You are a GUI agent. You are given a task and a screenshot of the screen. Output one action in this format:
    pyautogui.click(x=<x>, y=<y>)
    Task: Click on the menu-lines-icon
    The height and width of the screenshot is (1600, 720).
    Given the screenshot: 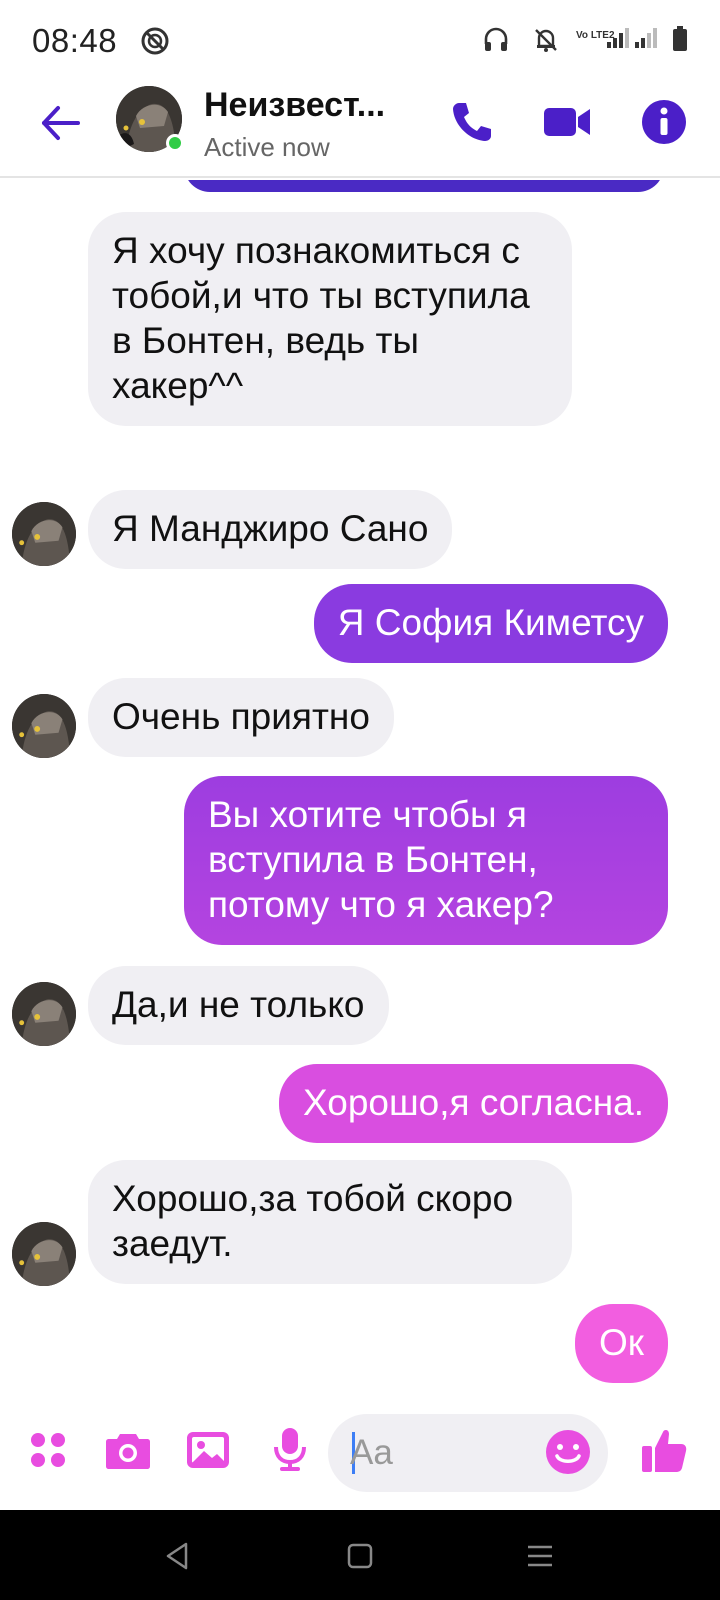 What is the action you would take?
    pyautogui.click(x=540, y=1556)
    